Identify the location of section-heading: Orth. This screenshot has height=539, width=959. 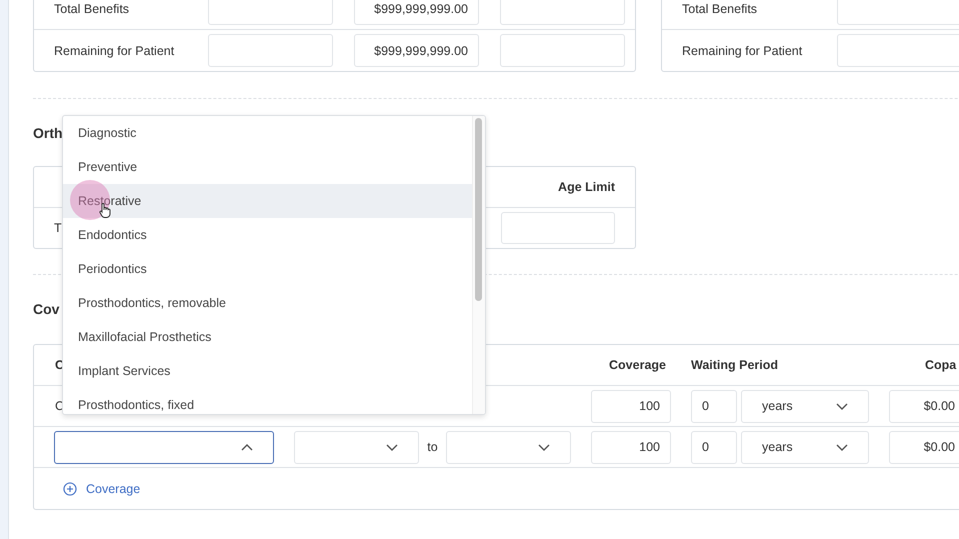
(48, 133).